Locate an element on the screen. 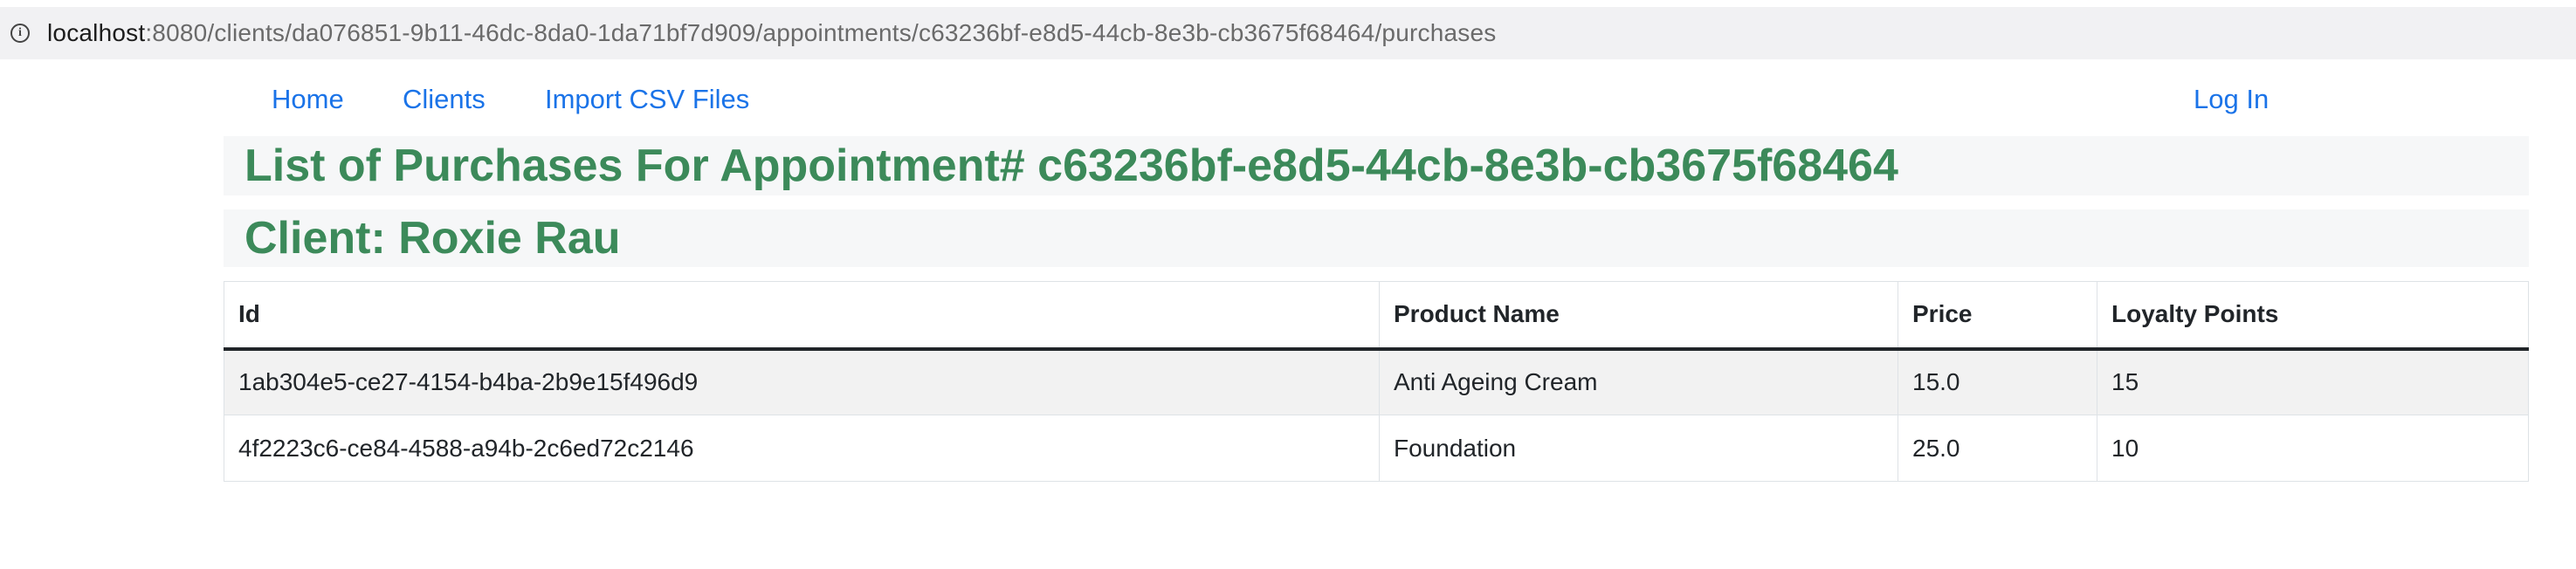  cell-id: 4f2223c6-ce84-4588-a94b-2c6ed72c2146 is located at coordinates (802, 448).